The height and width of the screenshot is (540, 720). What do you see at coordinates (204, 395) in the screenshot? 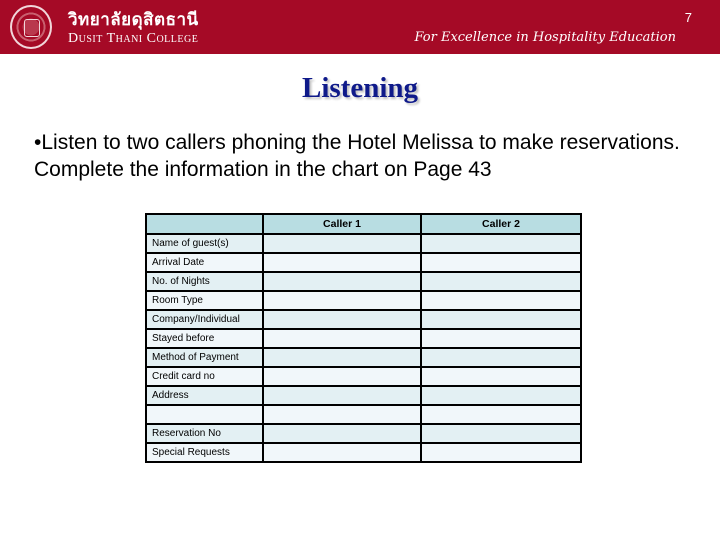
I see `row-label: Address` at bounding box center [204, 395].